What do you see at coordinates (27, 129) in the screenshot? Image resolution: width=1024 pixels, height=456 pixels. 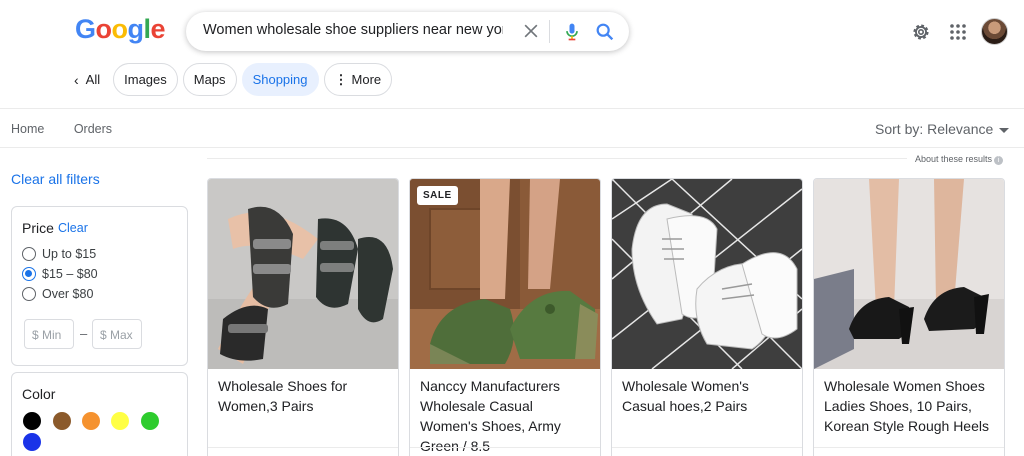 I see `home-link: Home` at bounding box center [27, 129].